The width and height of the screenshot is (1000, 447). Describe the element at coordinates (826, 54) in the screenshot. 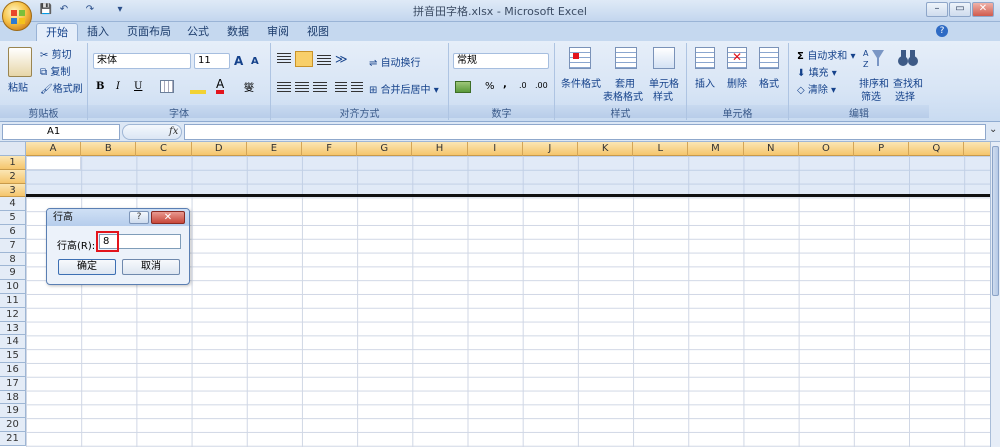

I see `autosum-button: Σ 自动求和 ▾` at that location.